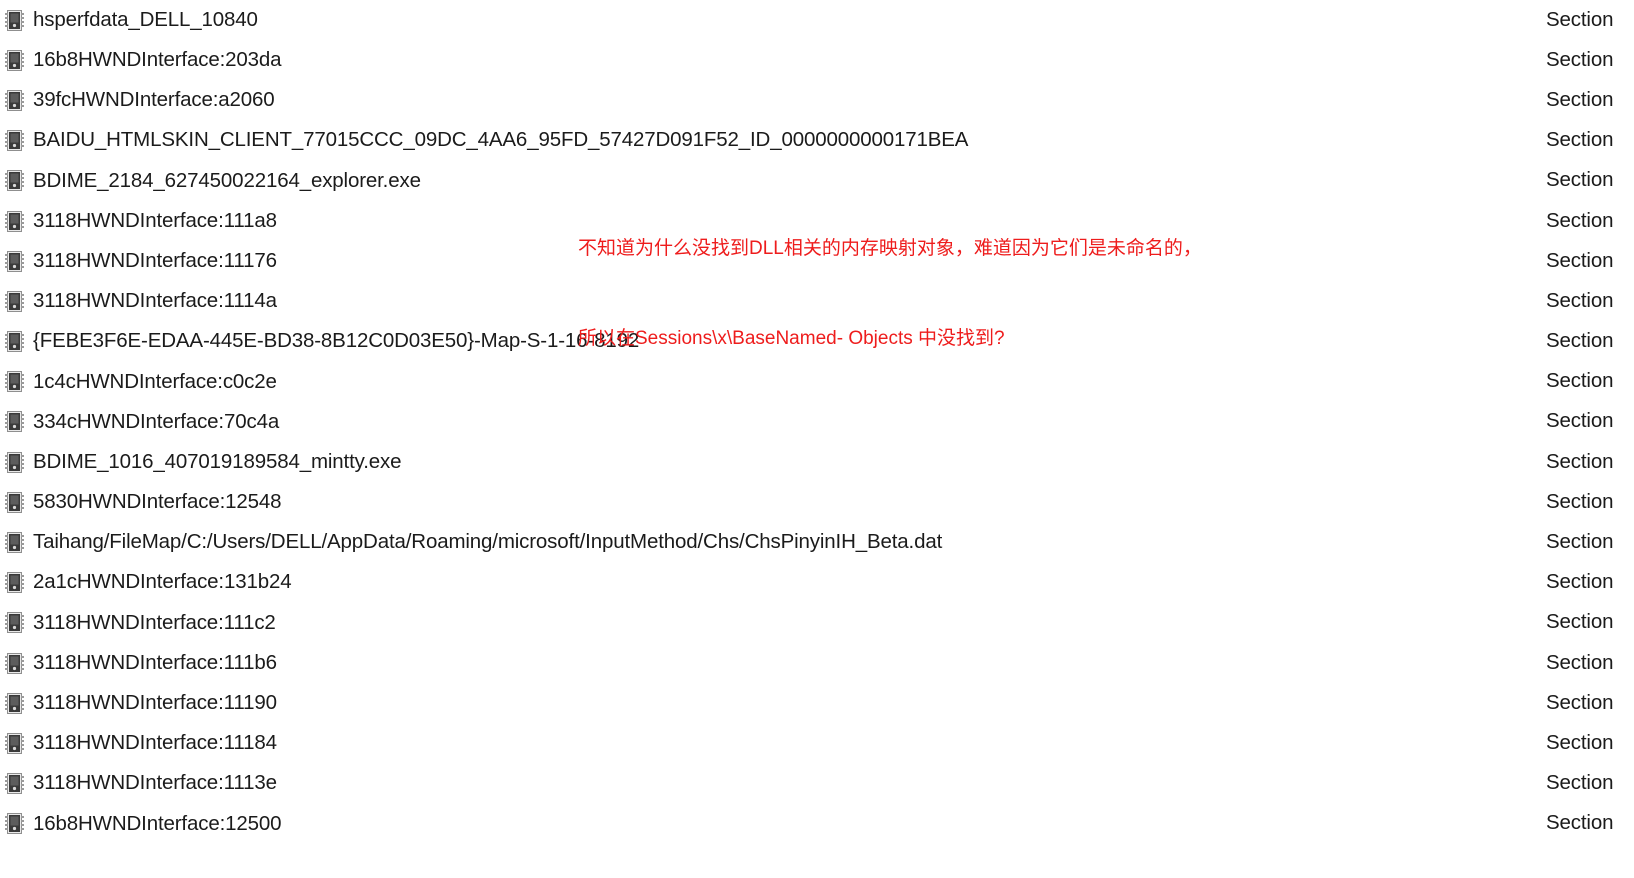 Image resolution: width=1634 pixels, height=878 pixels. Describe the element at coordinates (155, 703) in the screenshot. I see `handle-name-label: 3118HWNDInterface:11190` at that location.